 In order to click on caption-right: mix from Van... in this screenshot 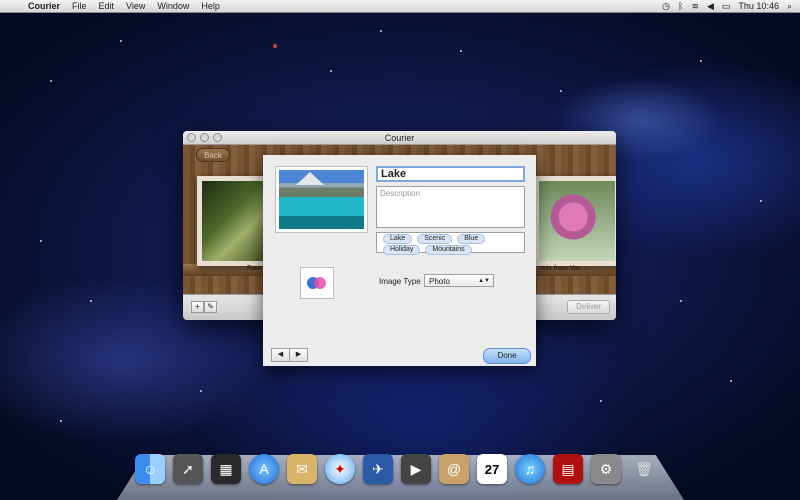, I will do `click(564, 268)`.